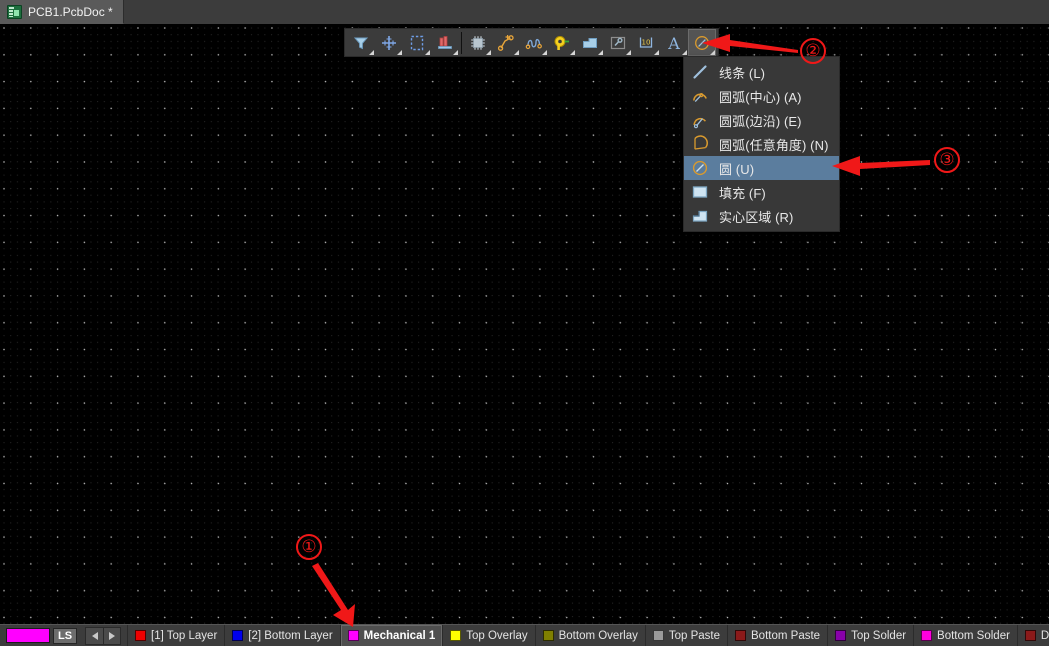 Image resolution: width=1049 pixels, height=646 pixels. Describe the element at coordinates (965, 635) in the screenshot. I see `layer-tab-bottom-solder: Bottom Solder` at that location.